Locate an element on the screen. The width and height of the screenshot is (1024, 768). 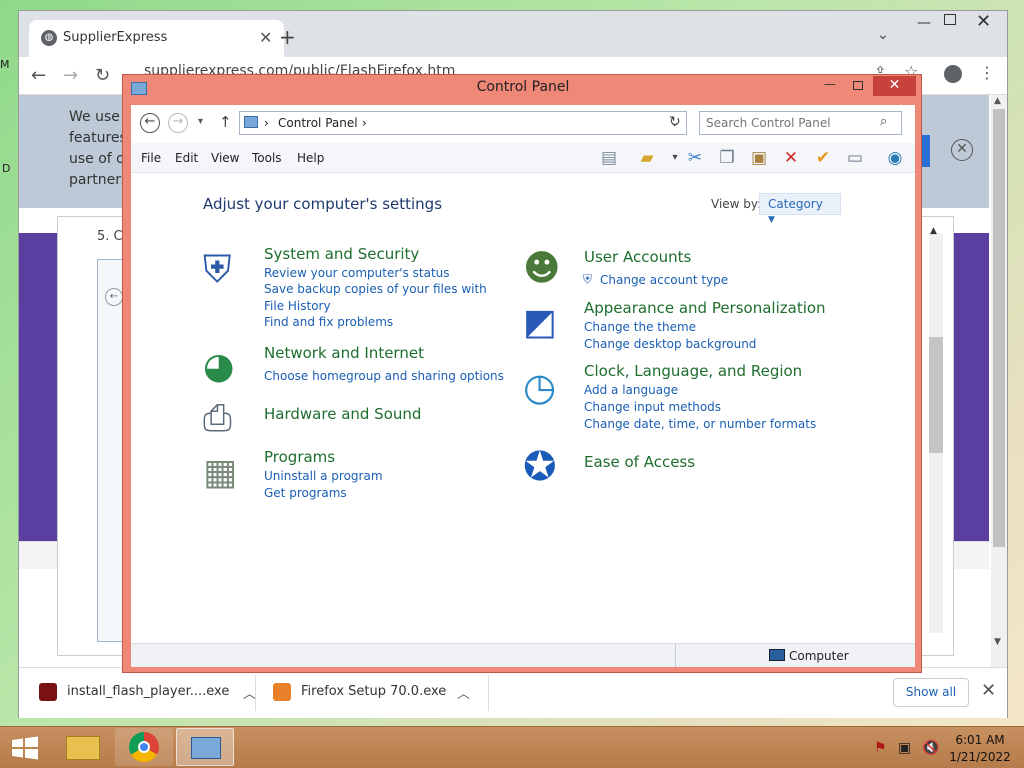
control-panel-icon is located at coordinates (206, 748).